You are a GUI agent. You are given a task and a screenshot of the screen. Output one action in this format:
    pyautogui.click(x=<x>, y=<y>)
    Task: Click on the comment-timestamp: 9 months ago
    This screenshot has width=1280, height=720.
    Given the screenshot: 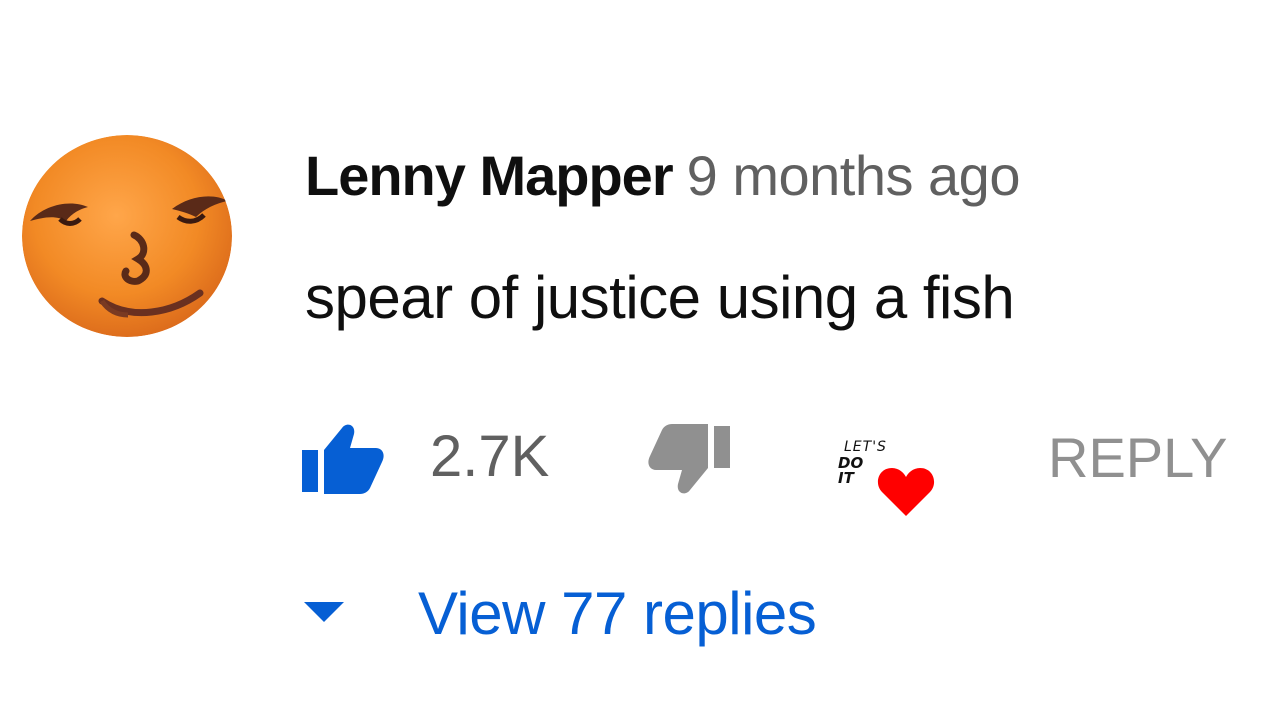 What is the action you would take?
    pyautogui.click(x=854, y=175)
    